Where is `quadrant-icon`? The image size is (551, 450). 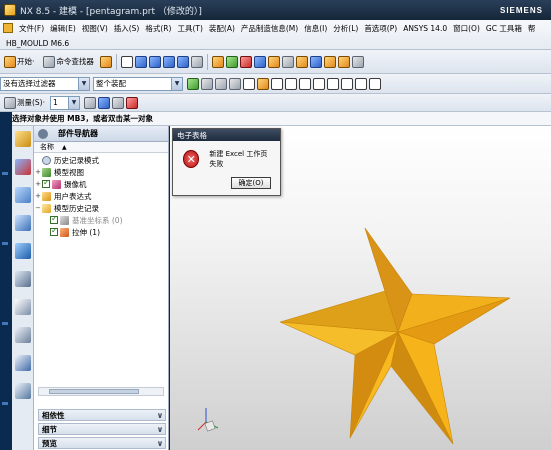 quadrant-icon is located at coordinates (347, 83).